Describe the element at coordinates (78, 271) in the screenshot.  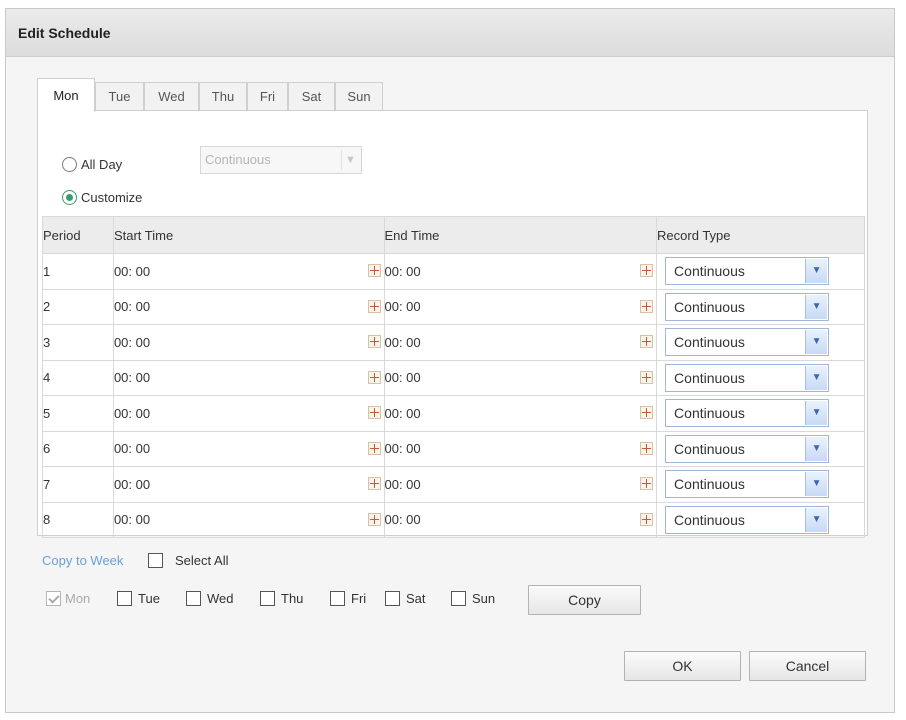
I see `period-number: 1` at that location.